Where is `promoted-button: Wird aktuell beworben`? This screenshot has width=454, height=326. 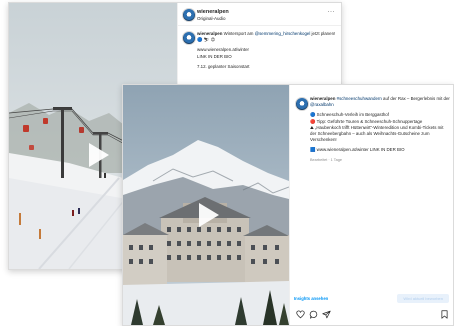 promoted-button: Wird aktuell beworben is located at coordinates (423, 298).